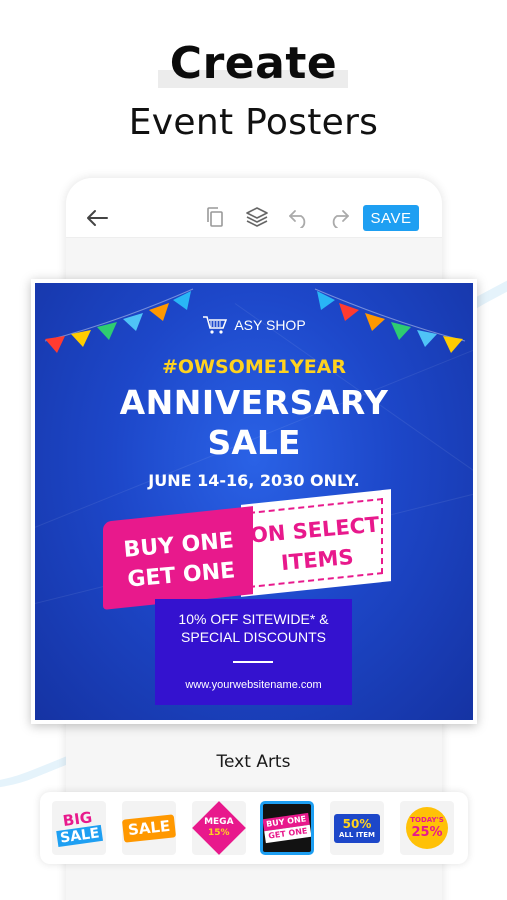 The image size is (507, 900). Describe the element at coordinates (253, 619) in the screenshot. I see `discount-line1: 10% OFF SITEWIDE* &` at that location.